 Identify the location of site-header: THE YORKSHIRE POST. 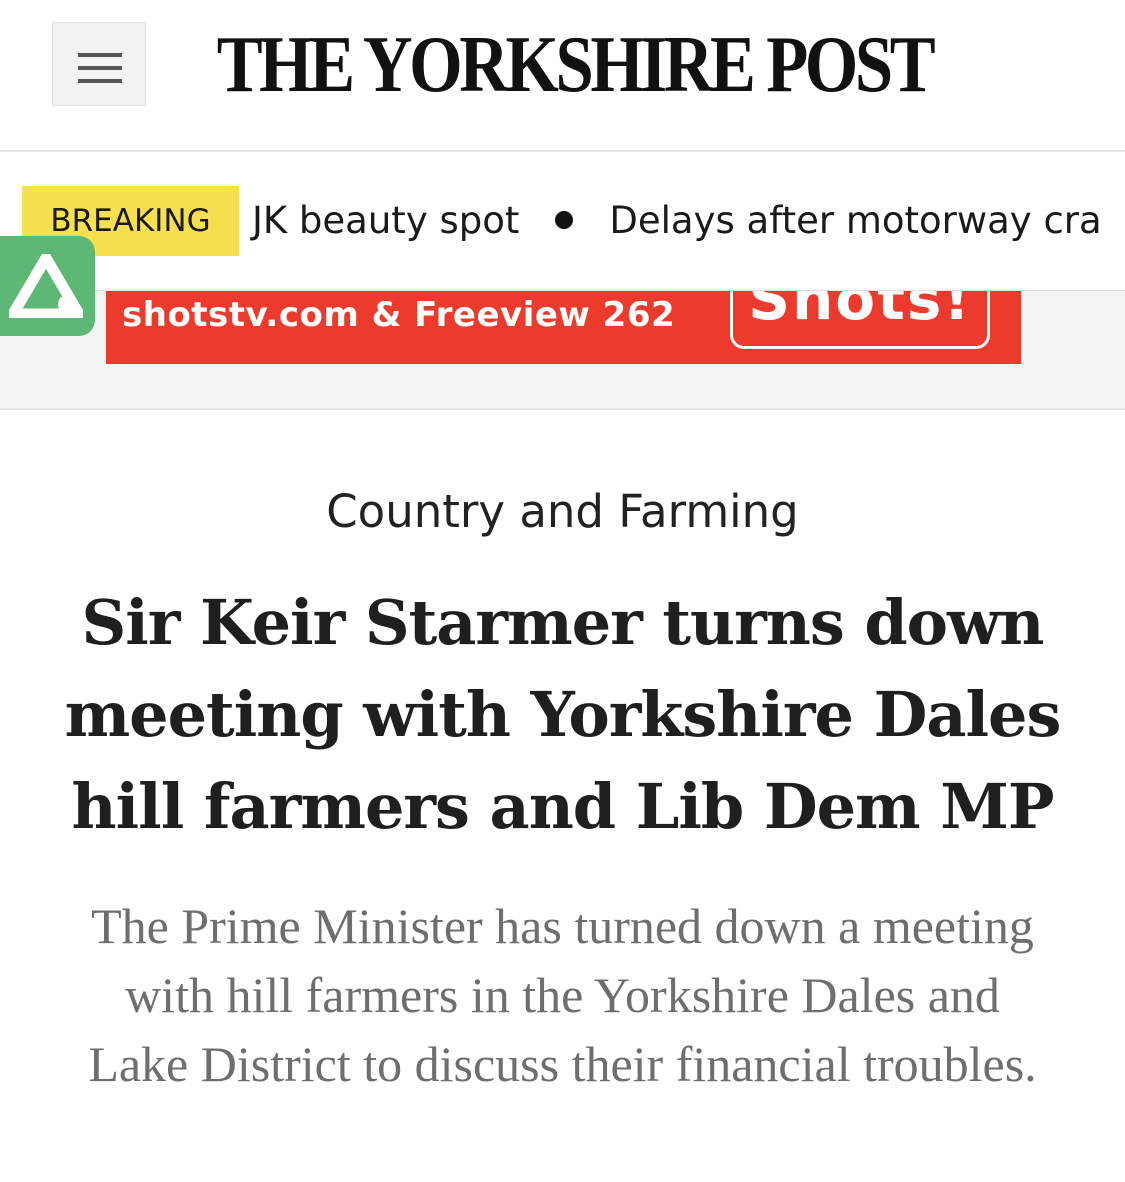
(562, 76).